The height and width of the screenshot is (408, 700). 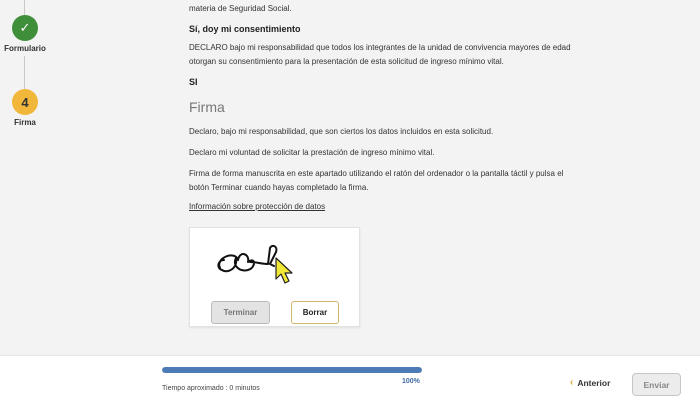 I want to click on chevron-left-icon: ‹, so click(x=572, y=382).